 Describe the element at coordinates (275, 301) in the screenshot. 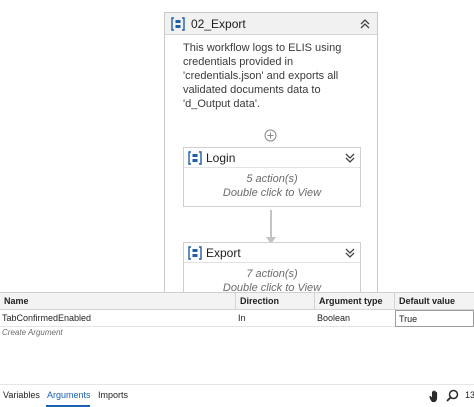

I see `column-header-direction: Direction` at that location.